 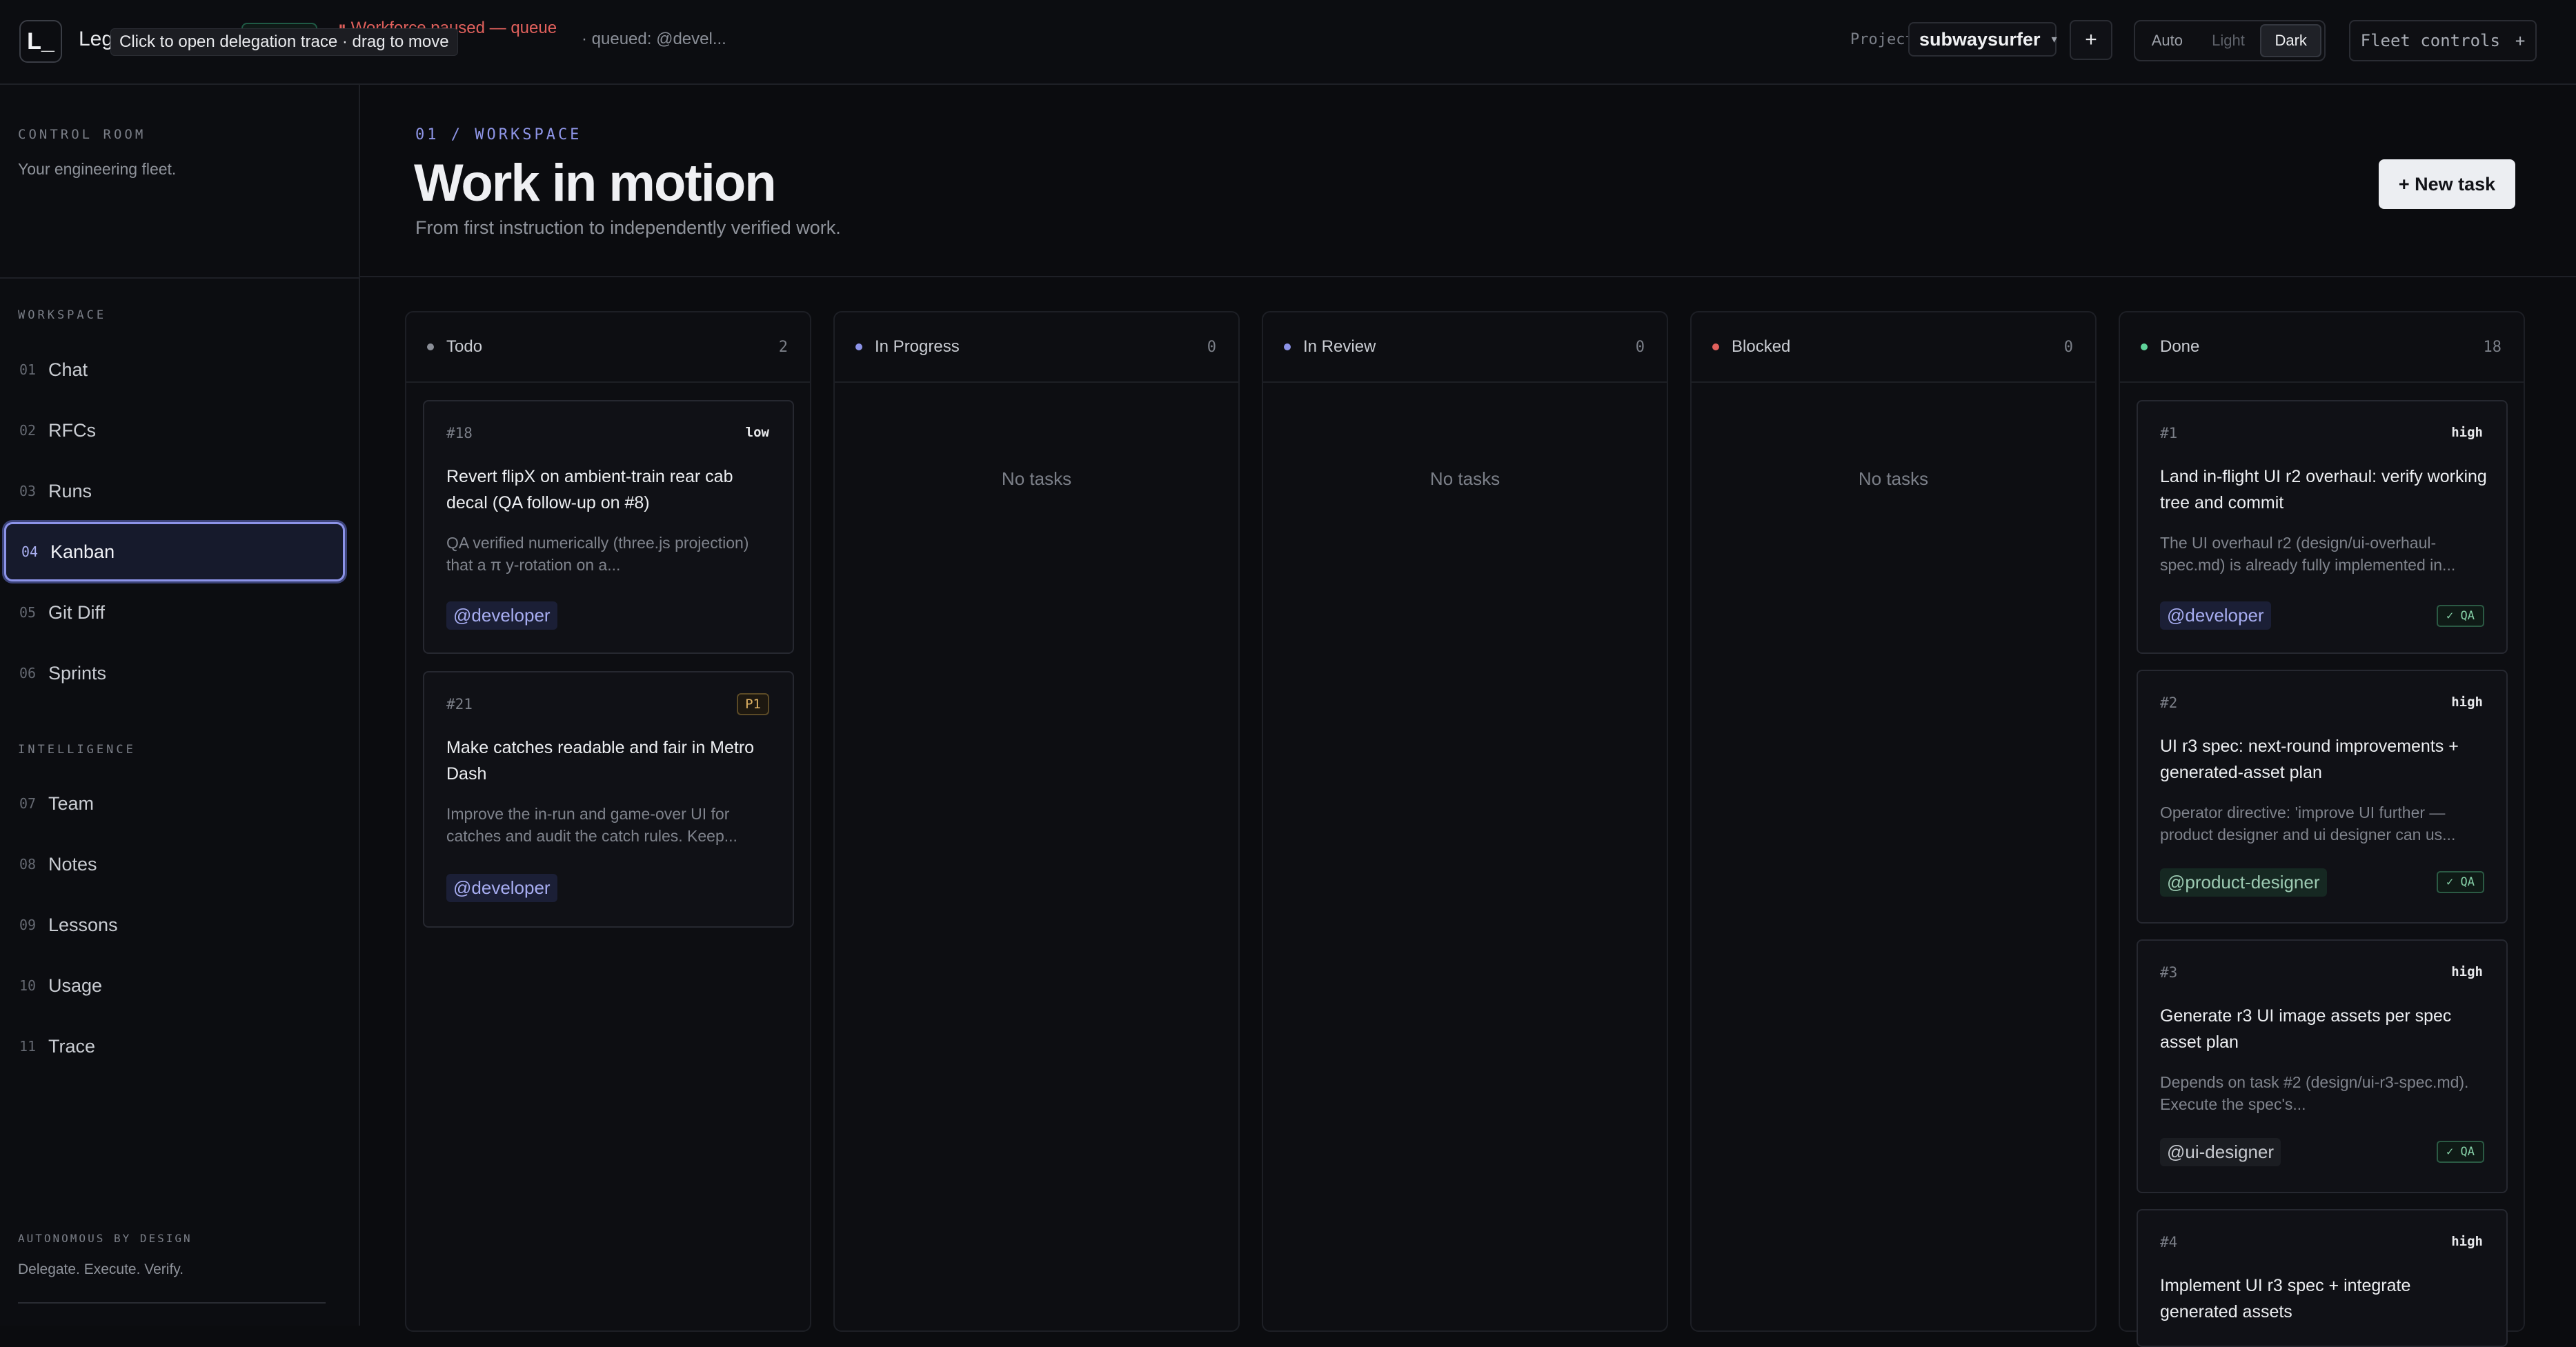 What do you see at coordinates (2520, 40) in the screenshot?
I see `plus-icon: +` at bounding box center [2520, 40].